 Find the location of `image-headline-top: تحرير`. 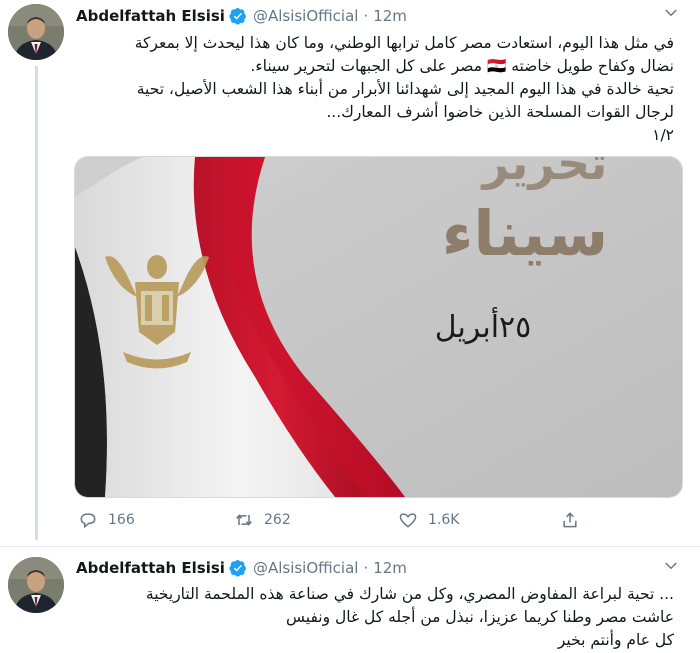

image-headline-top: تحرير is located at coordinates (544, 173).